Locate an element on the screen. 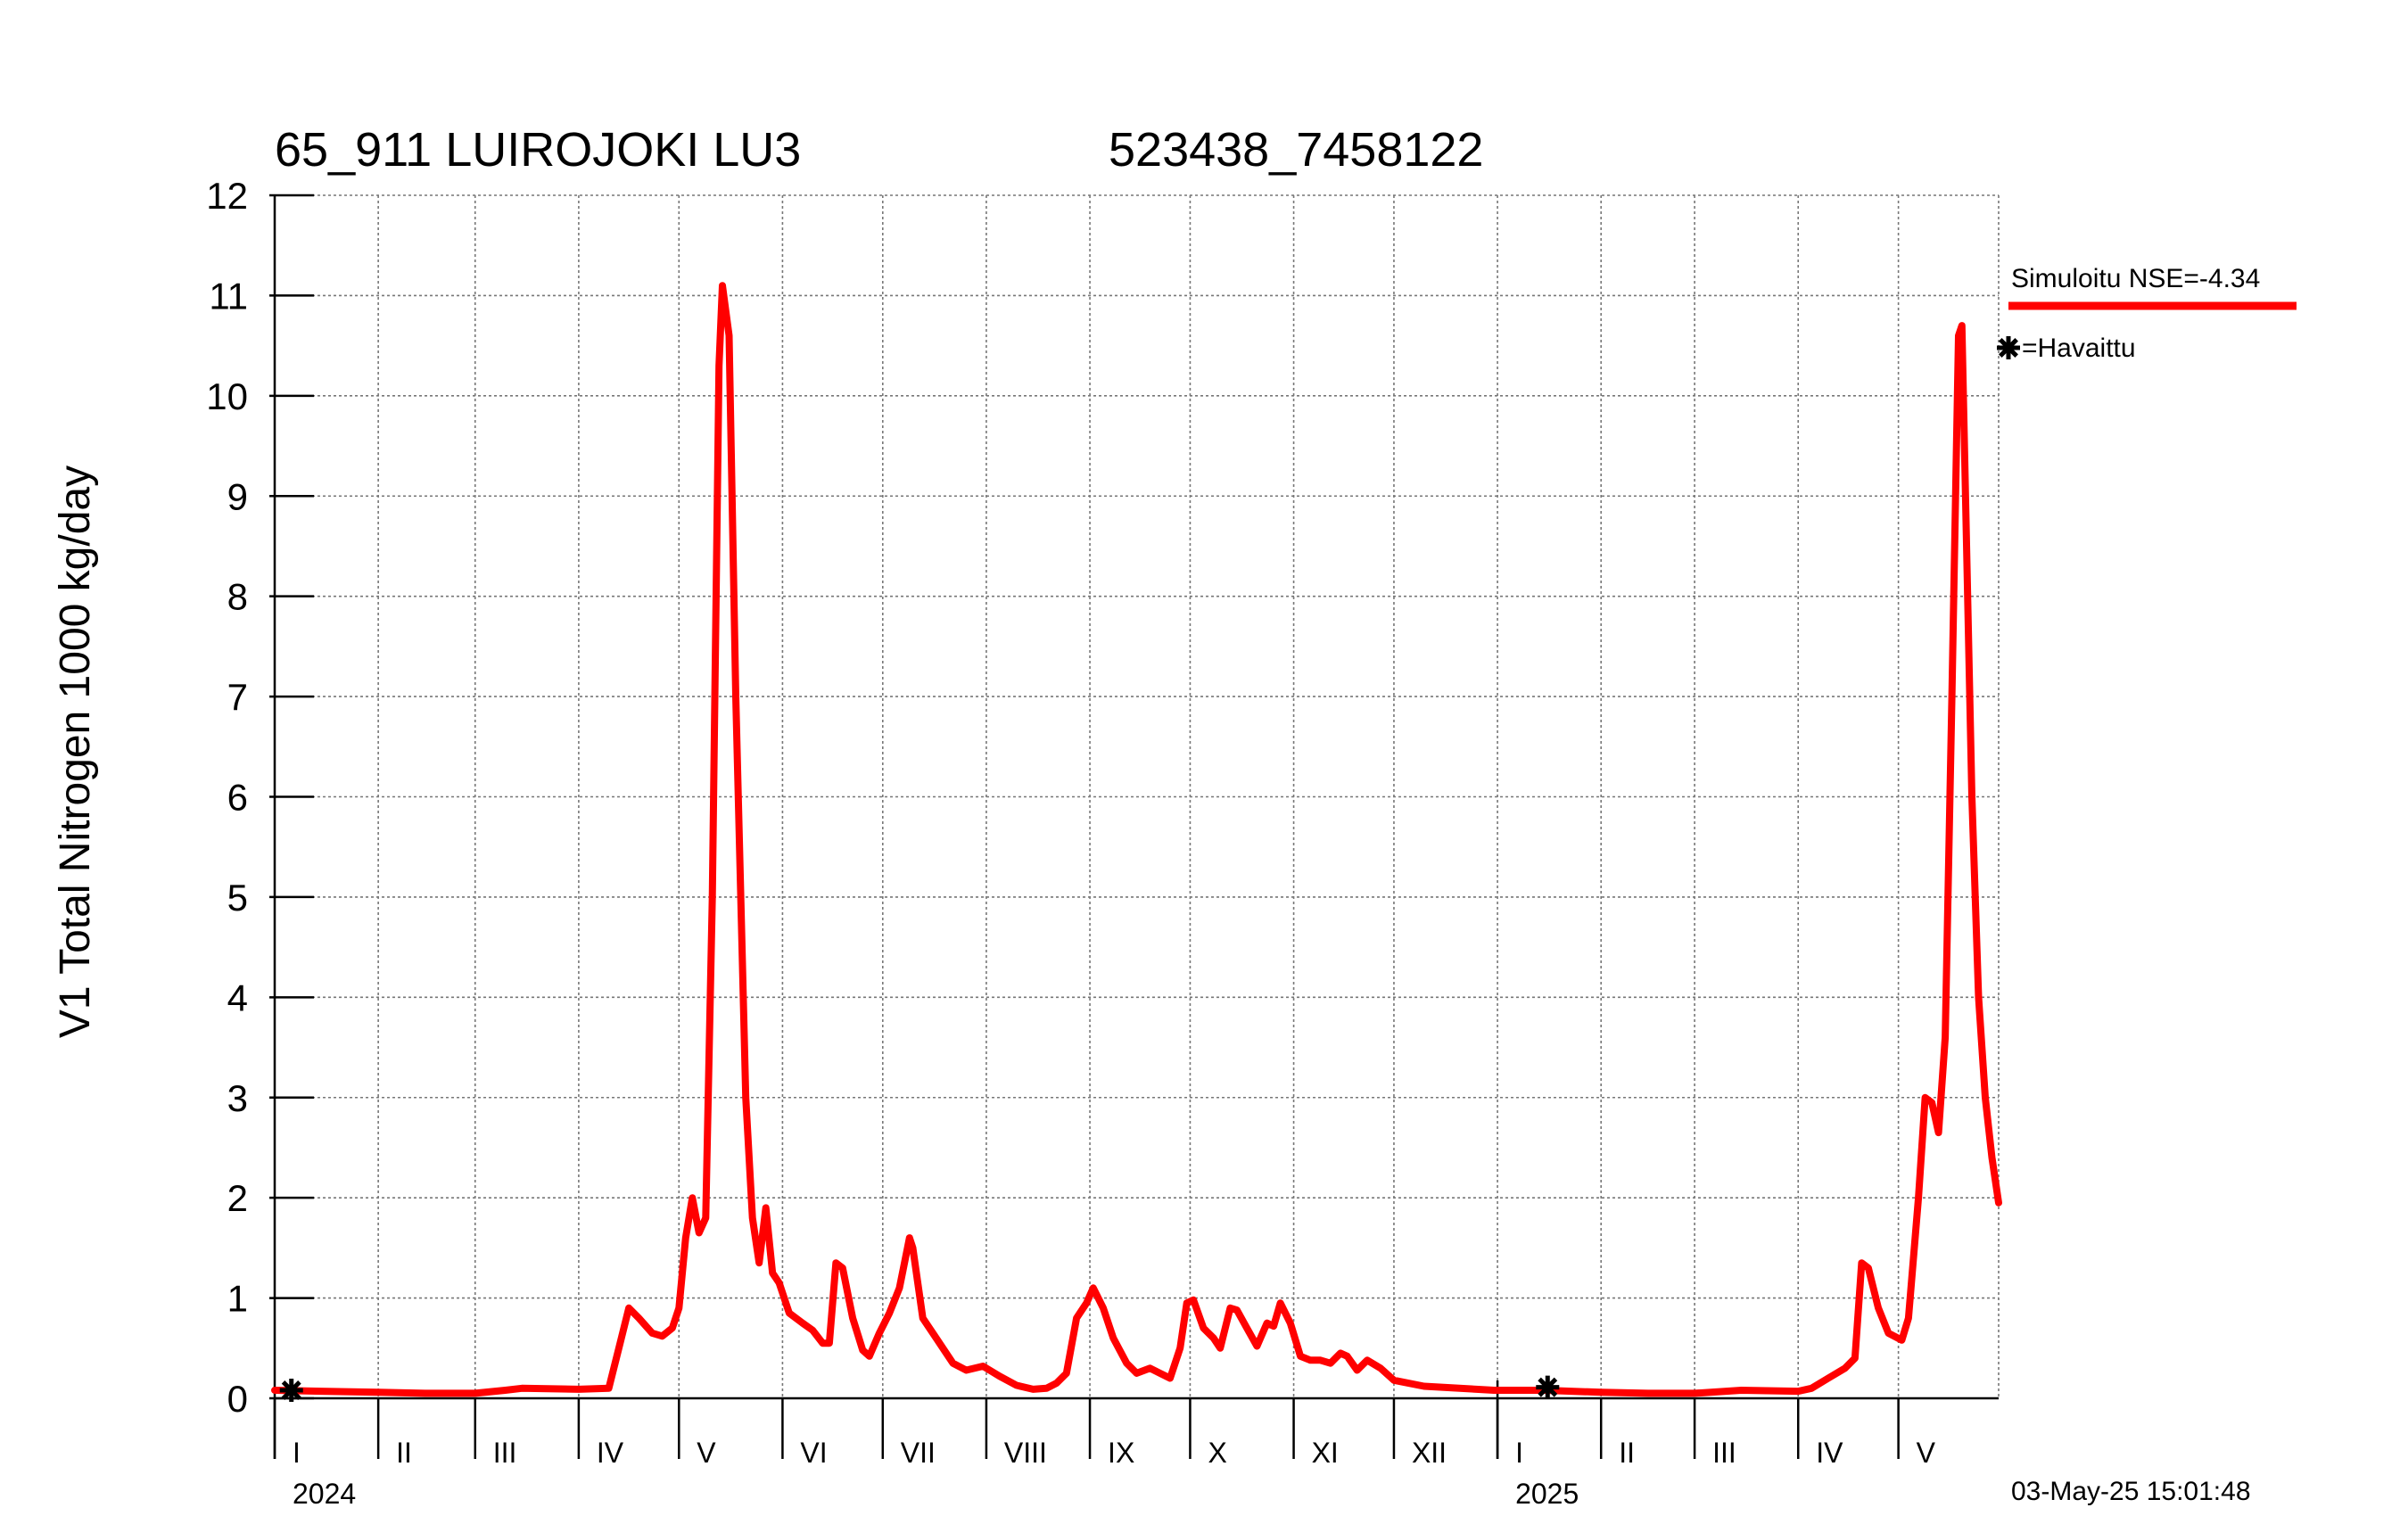 Image resolution: width=2408 pixels, height=1516 pixels. legend-observed-marker is located at coordinates (2008, 347).